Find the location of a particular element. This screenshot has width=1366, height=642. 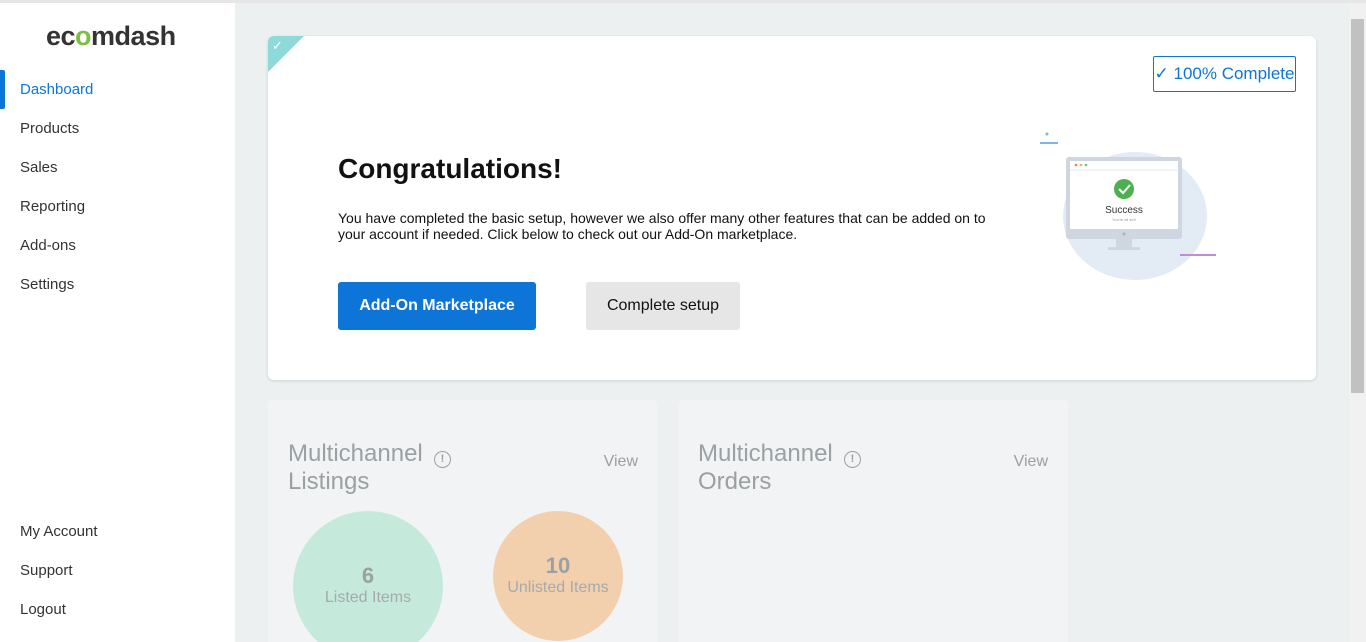

illustration-dot is located at coordinates (1047, 134).